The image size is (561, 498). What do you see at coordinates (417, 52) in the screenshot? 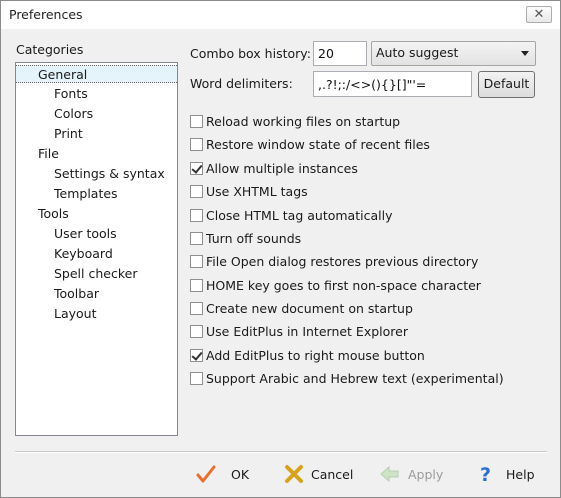
I see `autosuggest-value: Auto suggest` at bounding box center [417, 52].